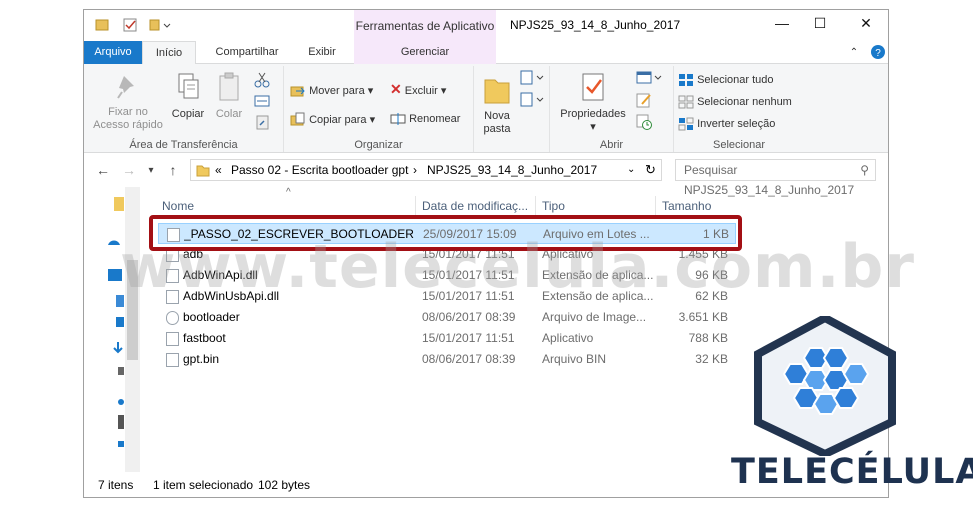 This screenshot has height=508, width=973. Describe the element at coordinates (532, 80) in the screenshot. I see `new-item-icon` at that location.